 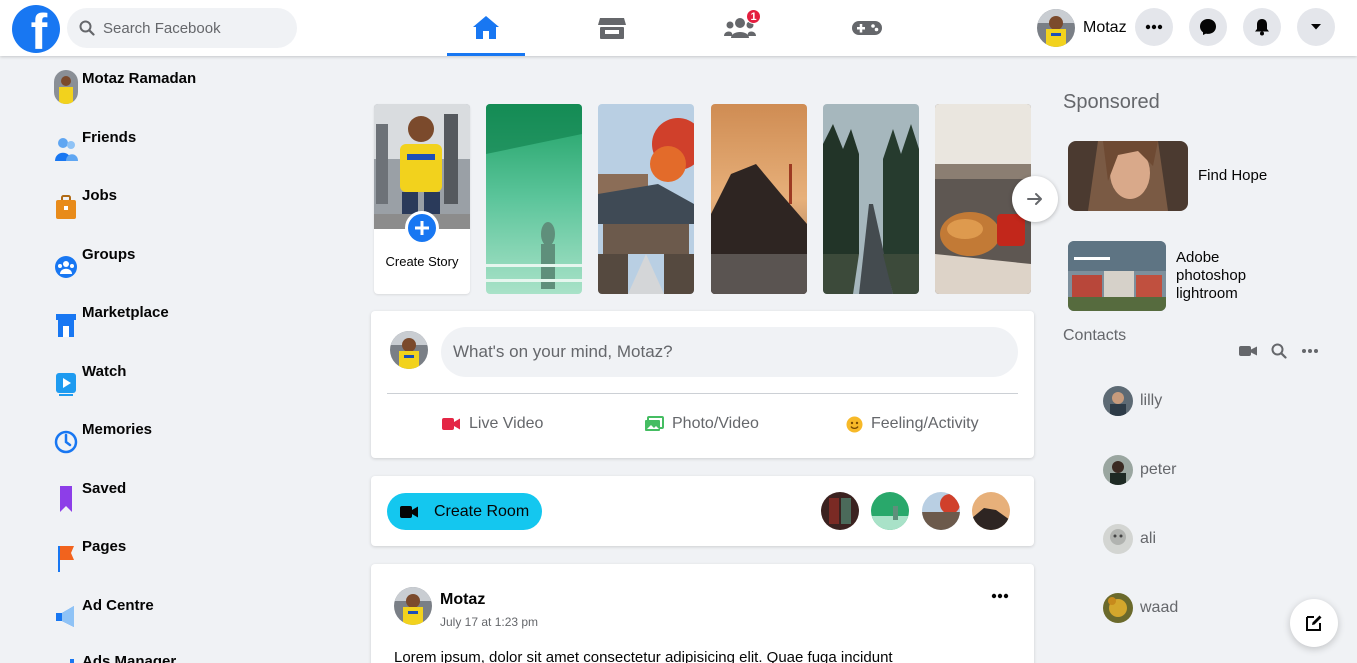 I want to click on header-profile-chip: Motaz, so click(x=1082, y=28).